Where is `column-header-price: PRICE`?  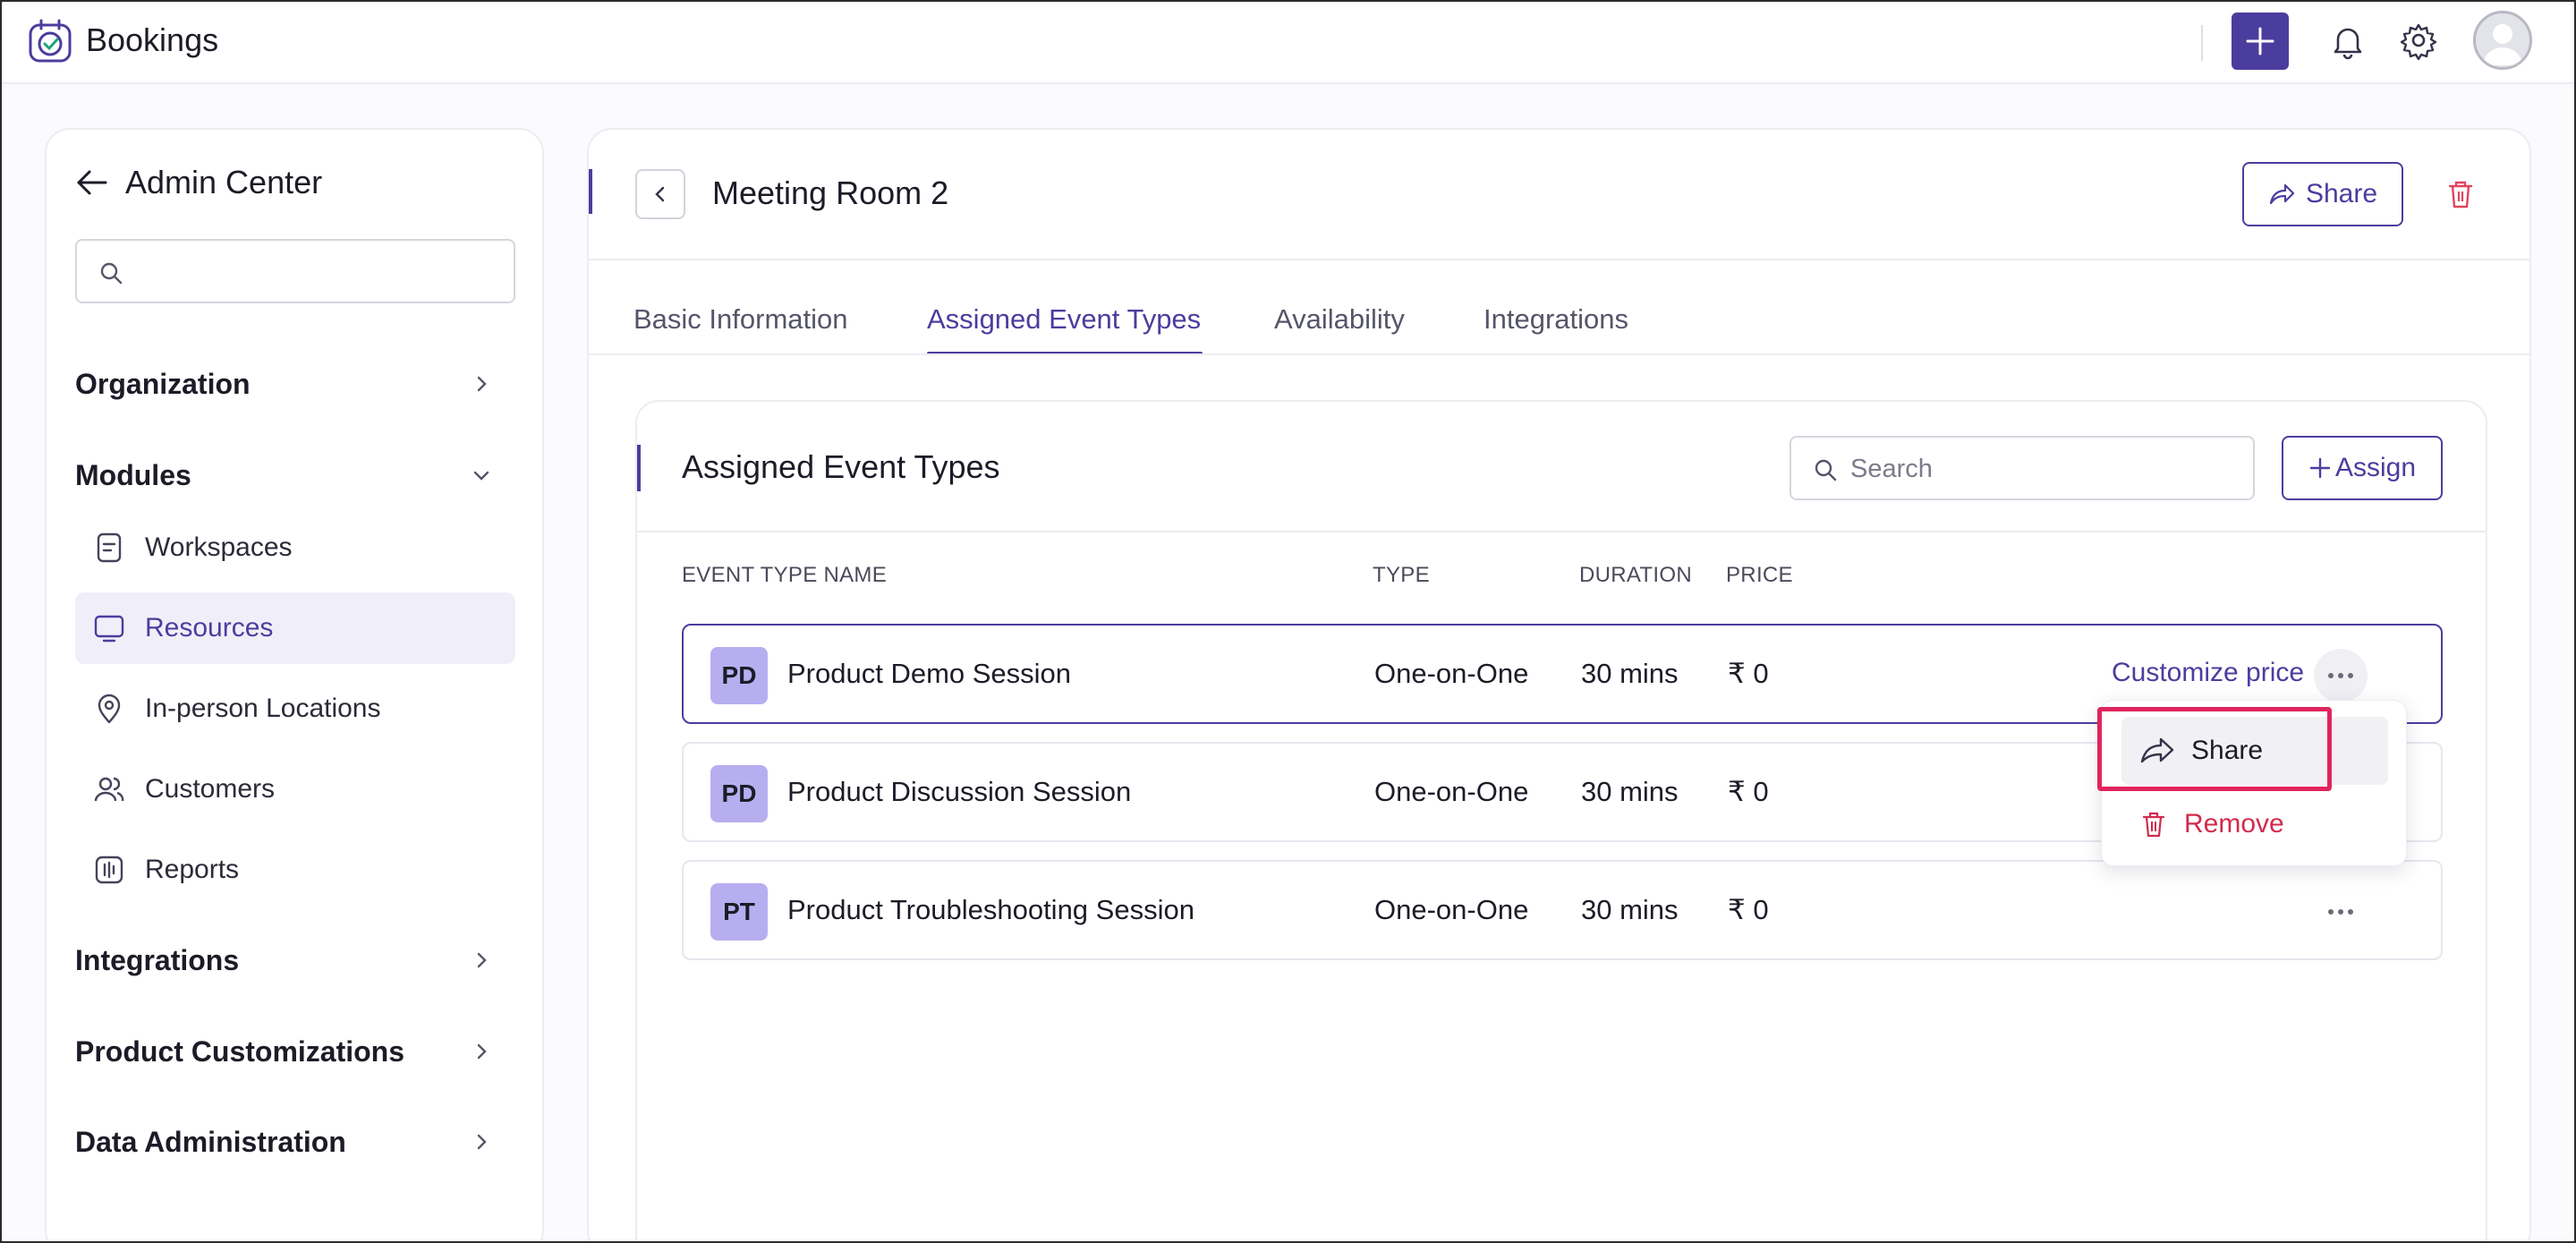
column-header-price: PRICE is located at coordinates (1759, 575).